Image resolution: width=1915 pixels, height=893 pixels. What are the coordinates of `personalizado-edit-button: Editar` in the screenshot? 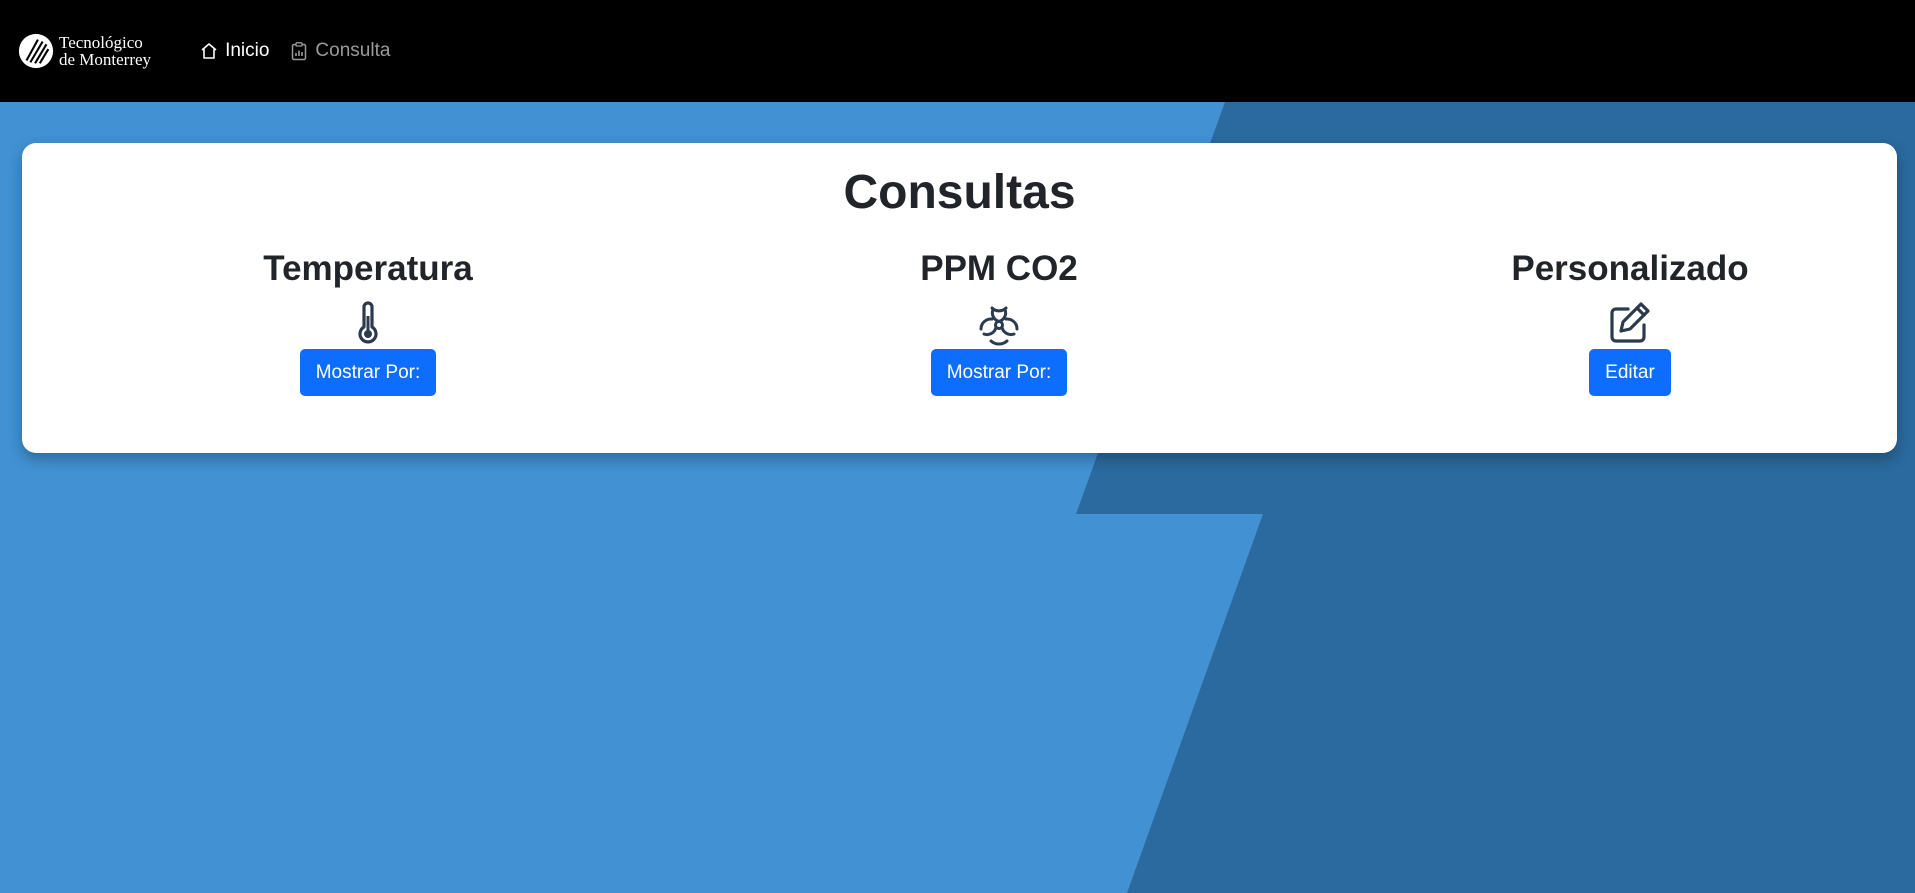 It's located at (1630, 372).